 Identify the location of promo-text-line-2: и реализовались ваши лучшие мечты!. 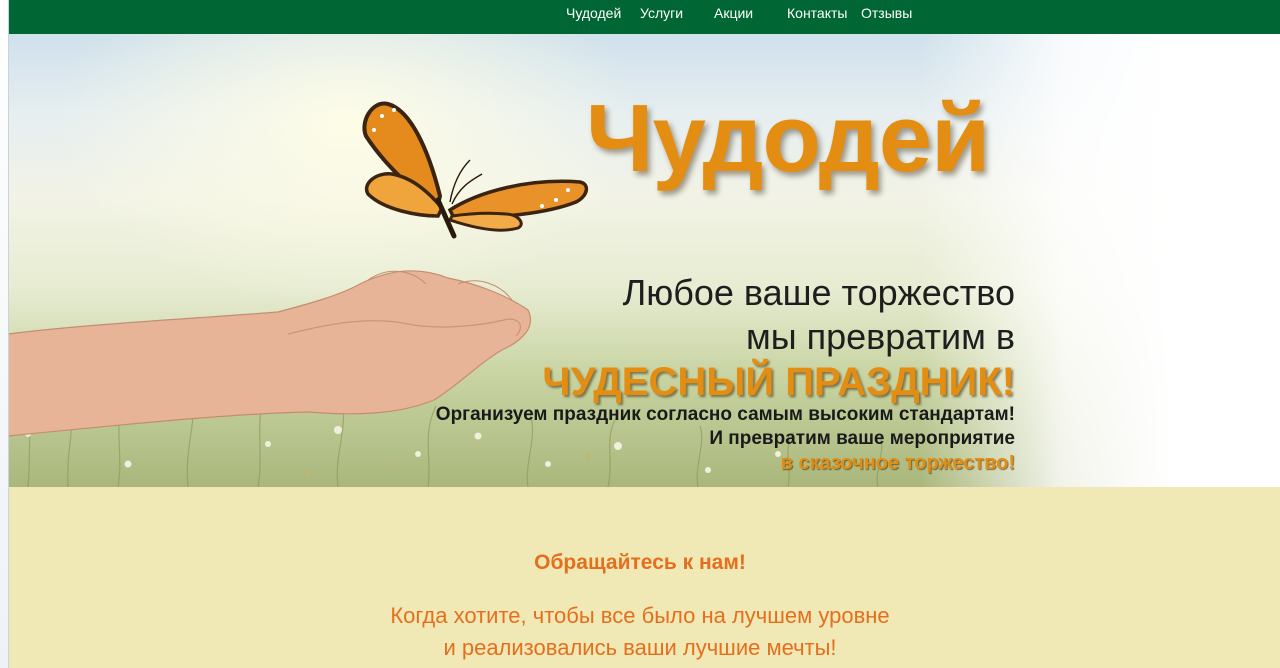
(640, 647).